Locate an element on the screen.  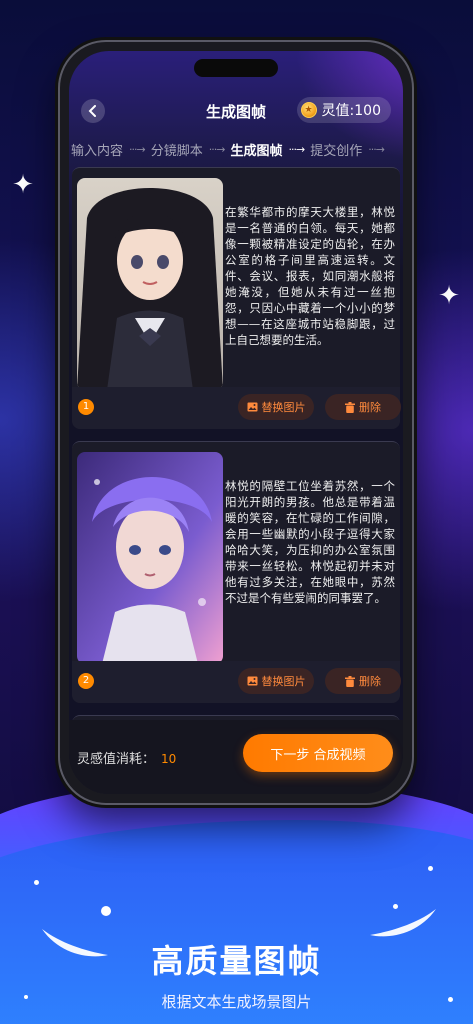
balance-badge: ★ 灵值:100 is located at coordinates (343, 110).